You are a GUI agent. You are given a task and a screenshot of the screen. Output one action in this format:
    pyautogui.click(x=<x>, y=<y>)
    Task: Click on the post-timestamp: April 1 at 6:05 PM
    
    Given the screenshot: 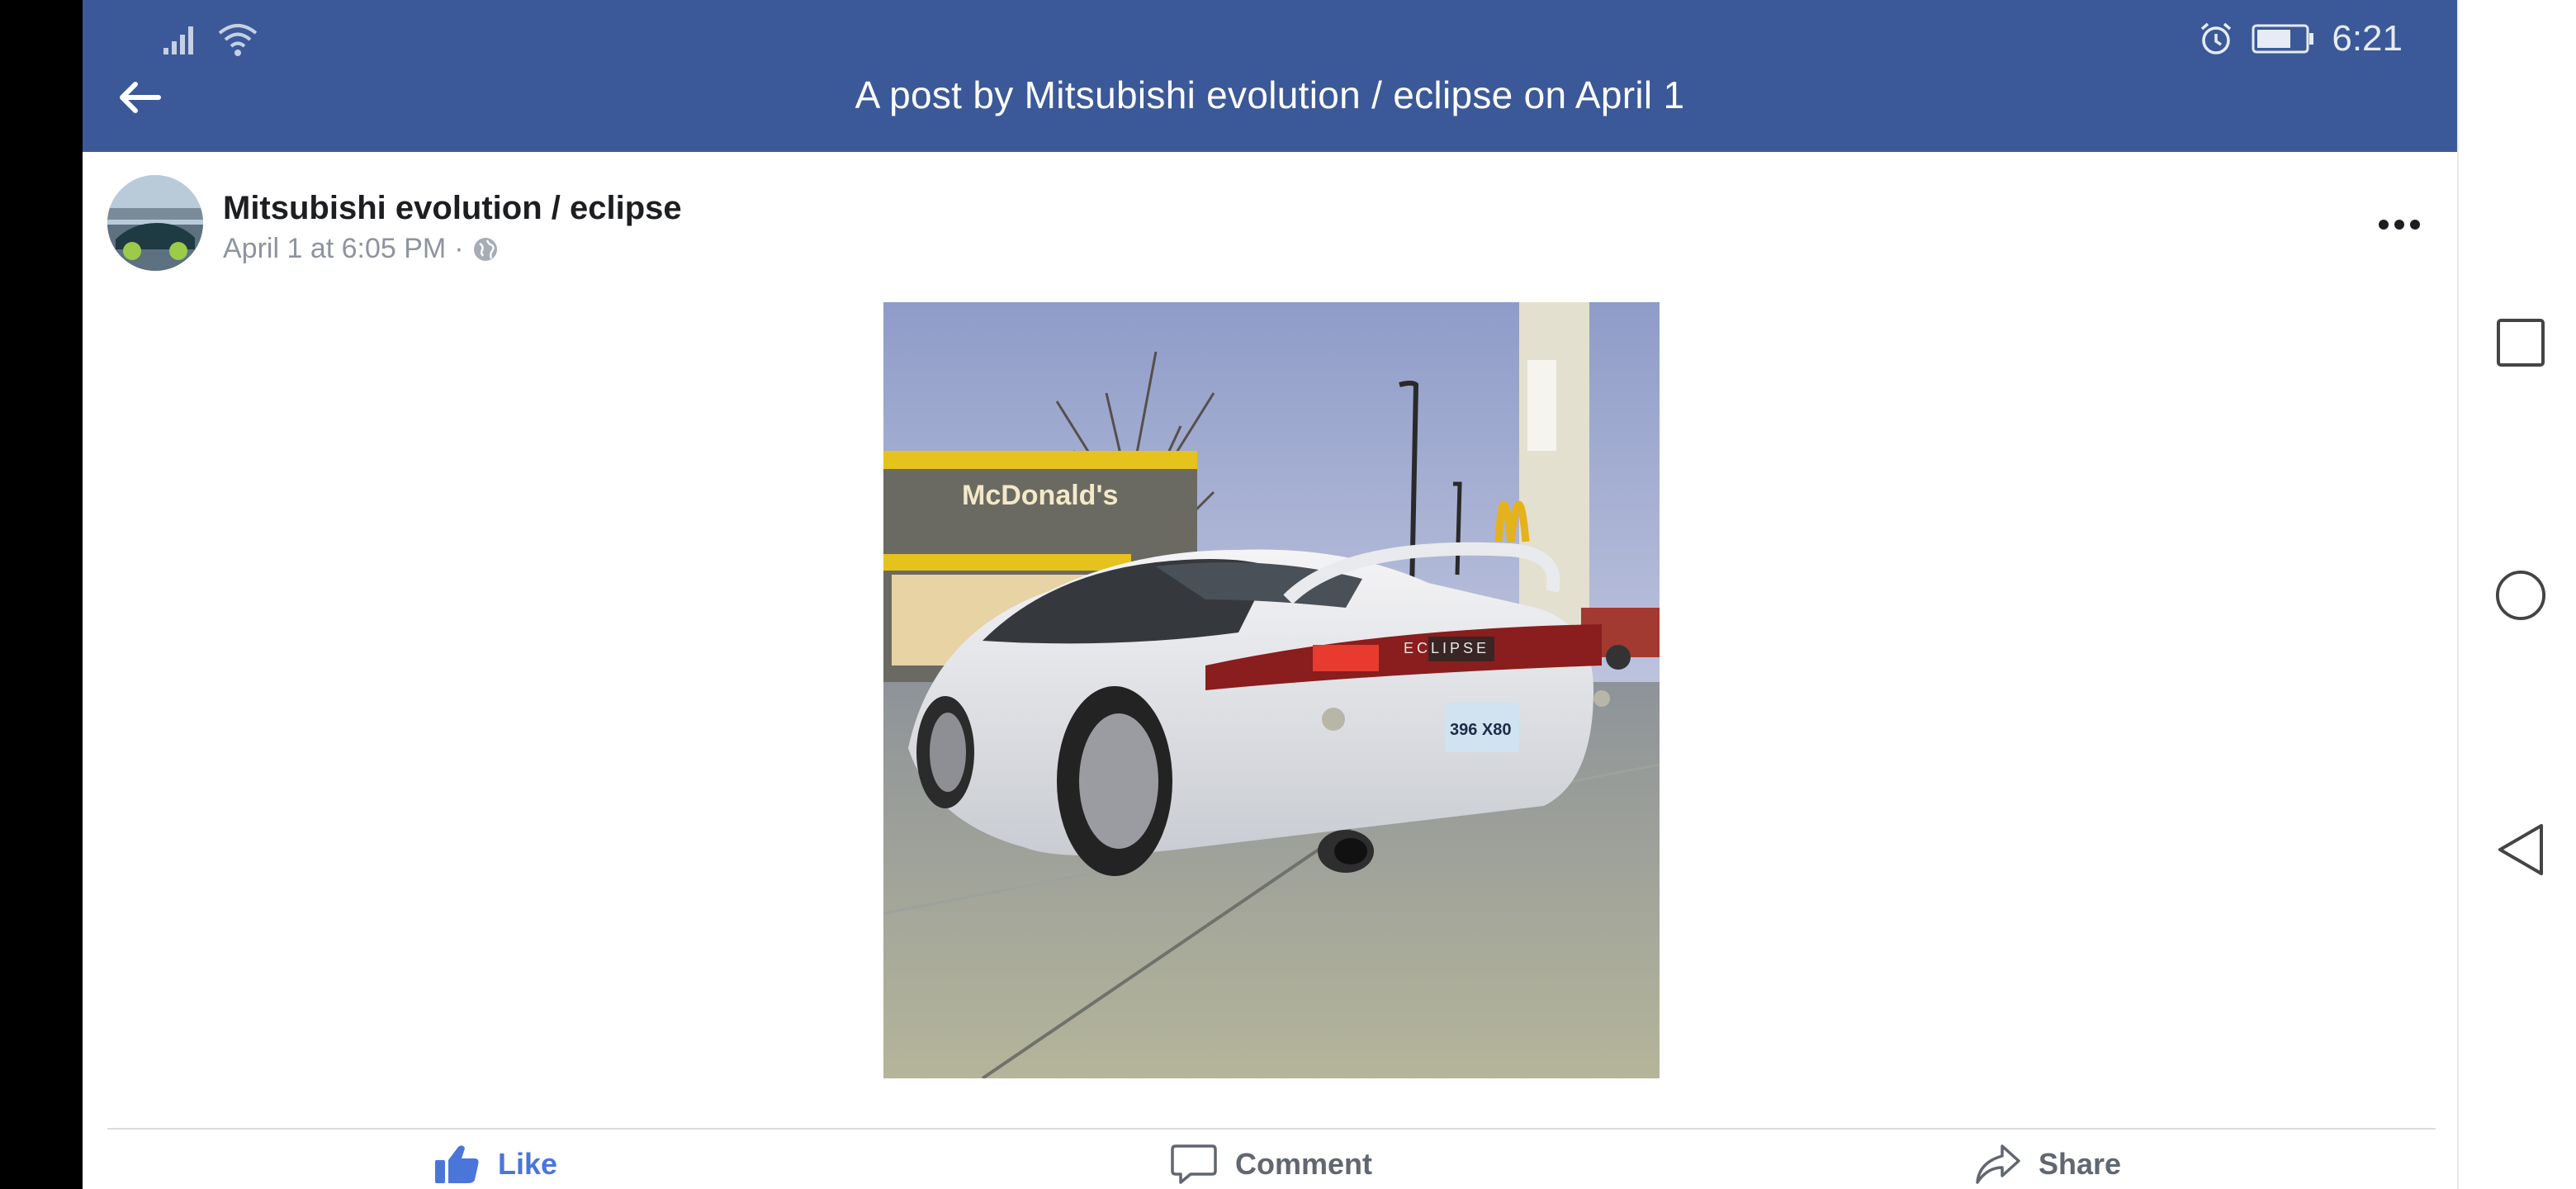 What is the action you would take?
    pyautogui.click(x=334, y=249)
    